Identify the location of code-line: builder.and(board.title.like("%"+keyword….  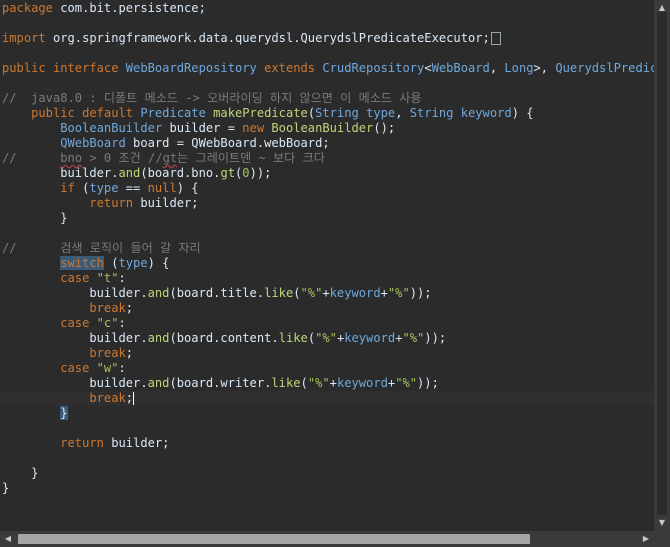
(216, 293).